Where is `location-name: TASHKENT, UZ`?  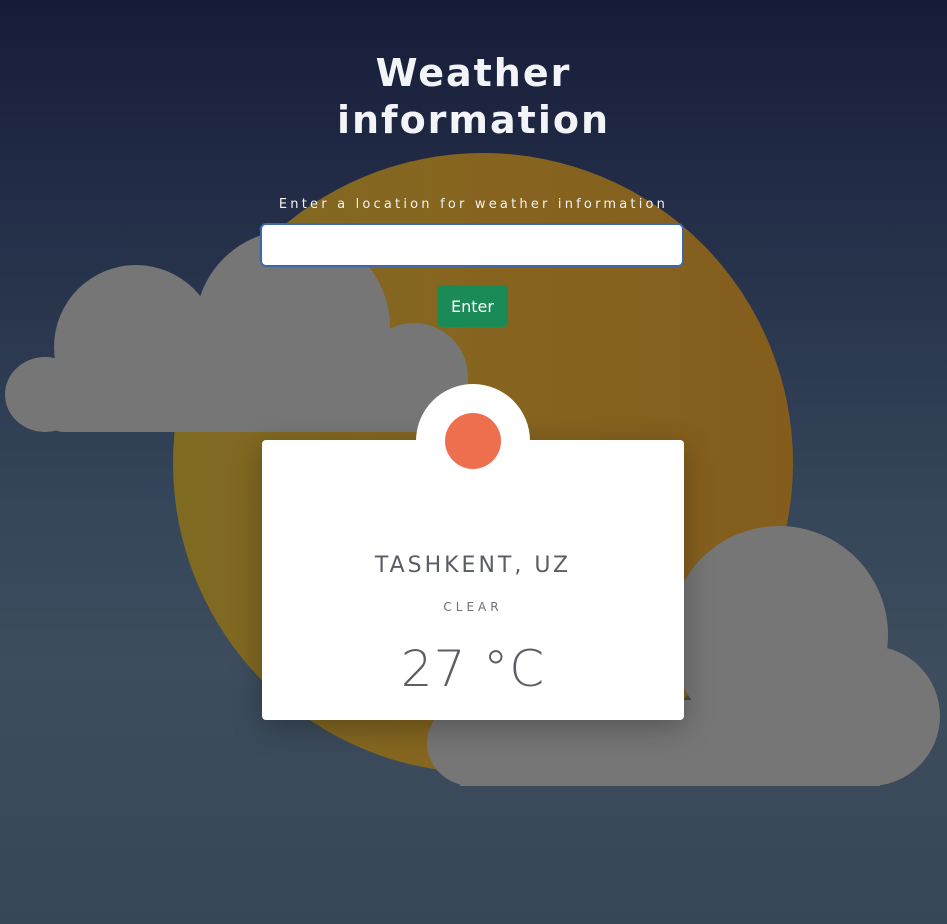 location-name: TASHKENT, UZ is located at coordinates (473, 565).